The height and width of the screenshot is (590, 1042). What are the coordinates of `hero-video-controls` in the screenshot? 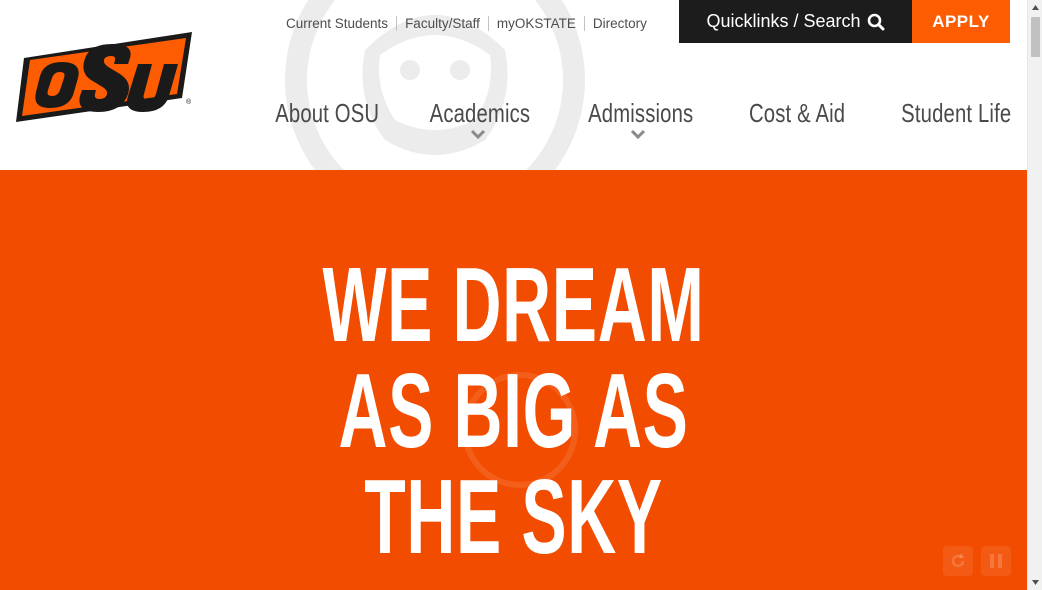 It's located at (977, 561).